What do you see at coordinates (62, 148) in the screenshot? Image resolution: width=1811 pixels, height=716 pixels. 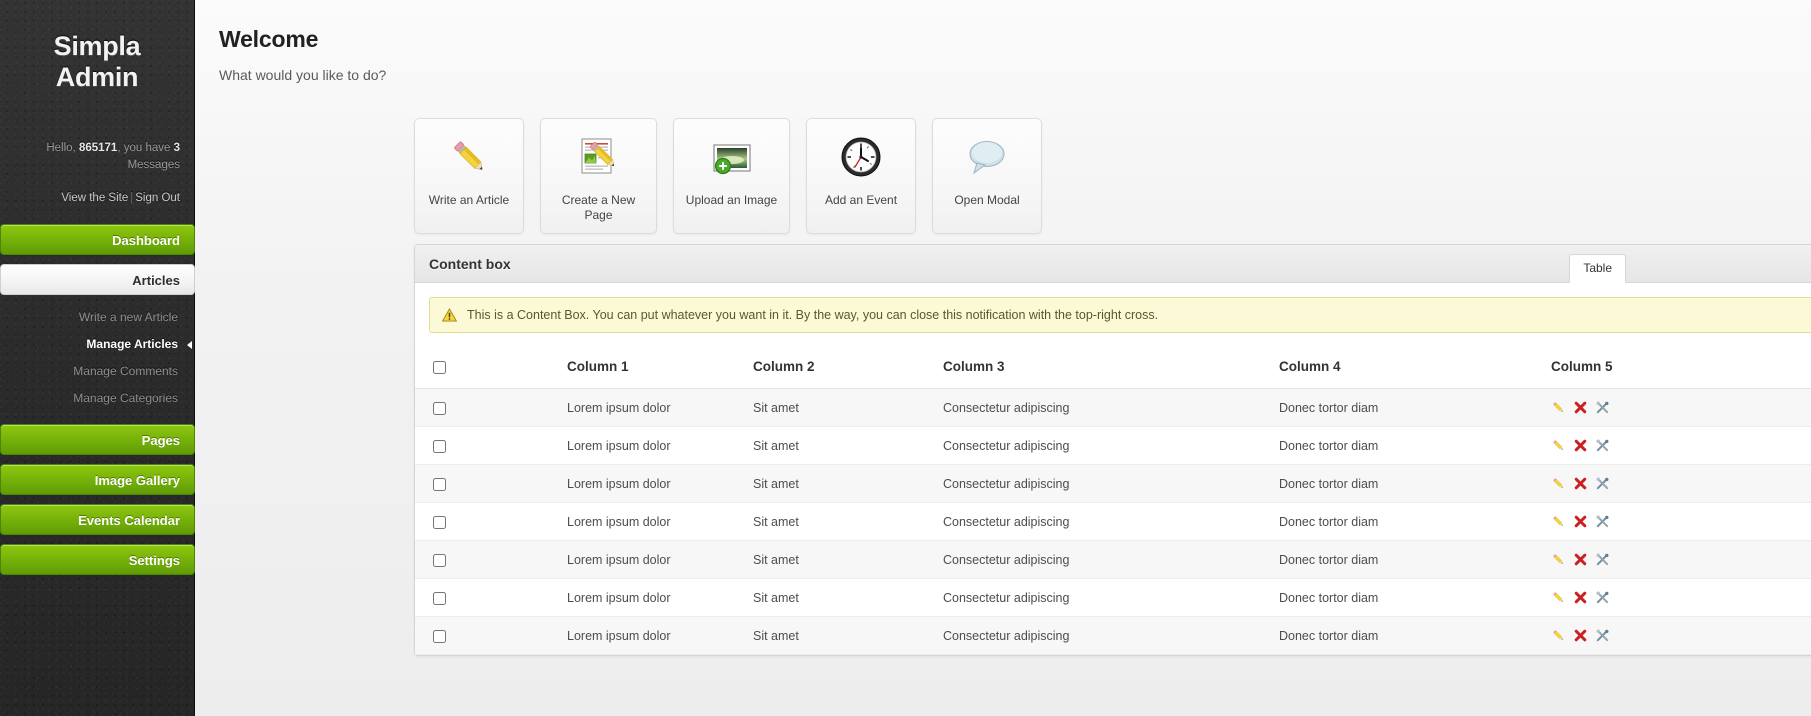 I see `greeting-prefix: Hello,` at bounding box center [62, 148].